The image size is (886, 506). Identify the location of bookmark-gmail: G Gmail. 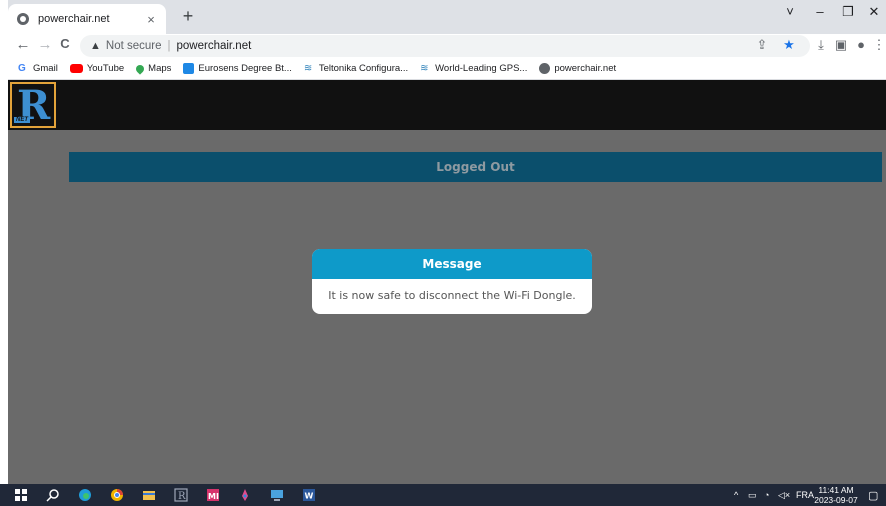
(38, 68).